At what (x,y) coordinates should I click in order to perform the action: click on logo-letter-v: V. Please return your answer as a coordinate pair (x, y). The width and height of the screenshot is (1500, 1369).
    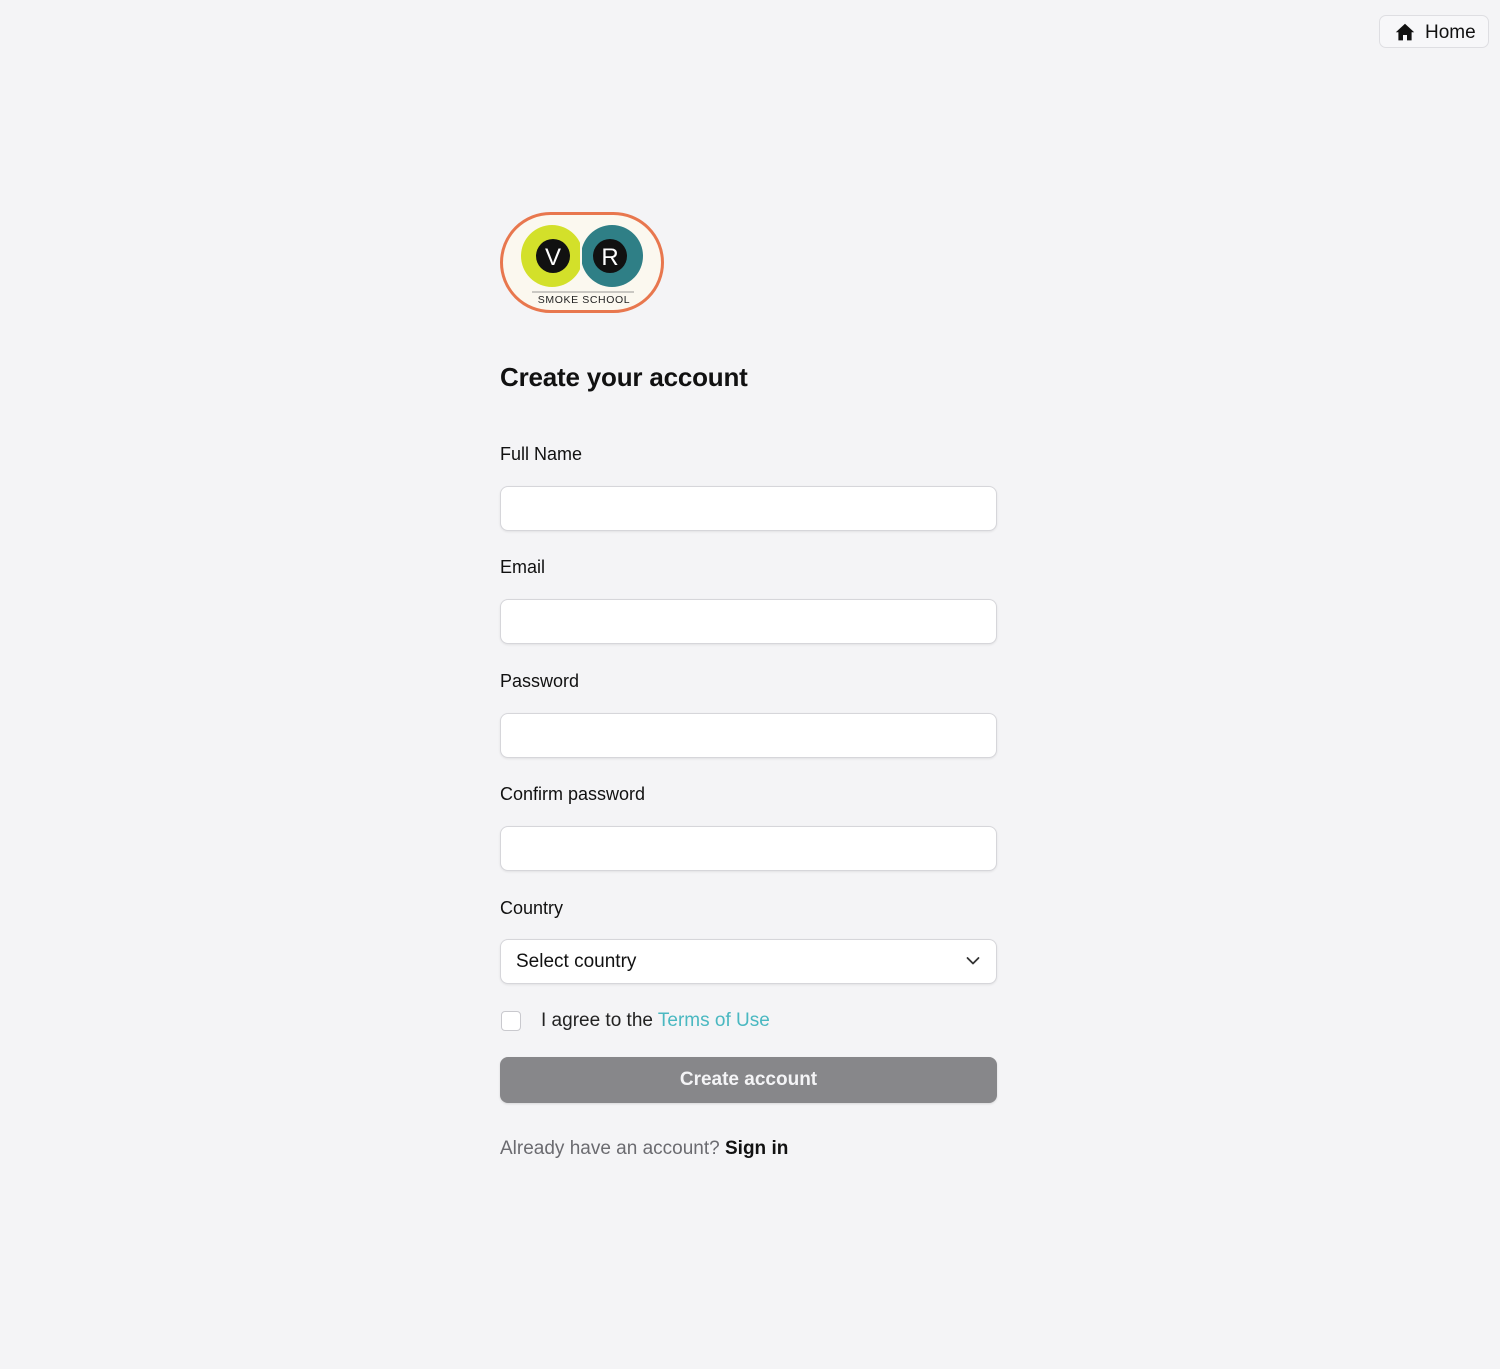
    Looking at the image, I should click on (553, 257).